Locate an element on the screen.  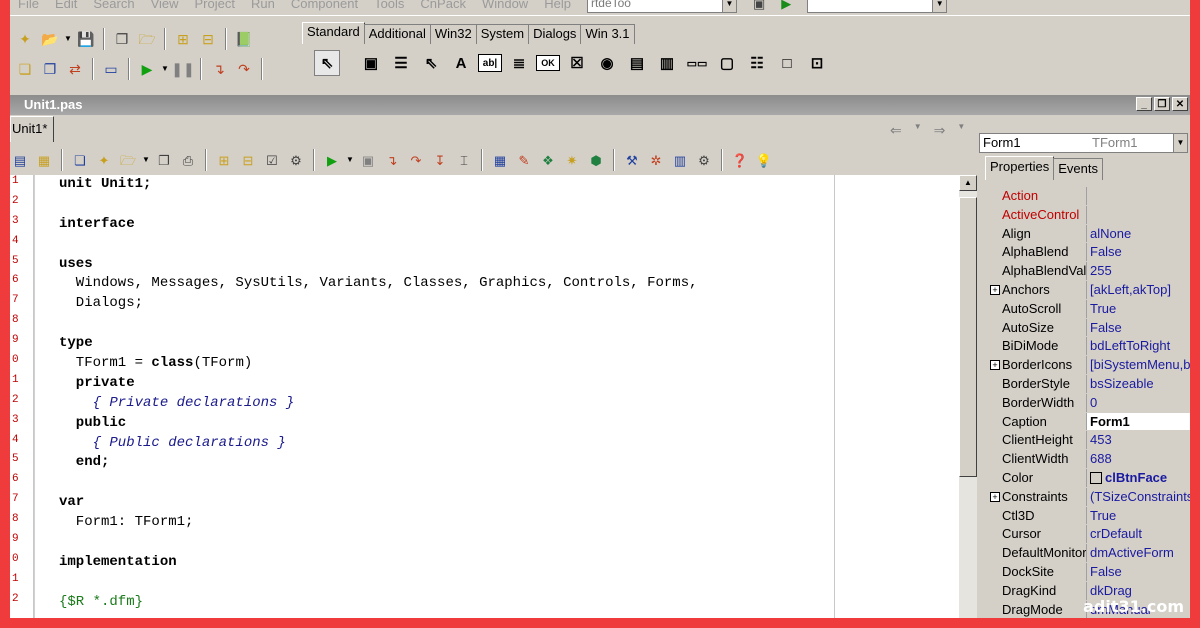
property-name: + Constraints is located at coordinates (1037, 496).